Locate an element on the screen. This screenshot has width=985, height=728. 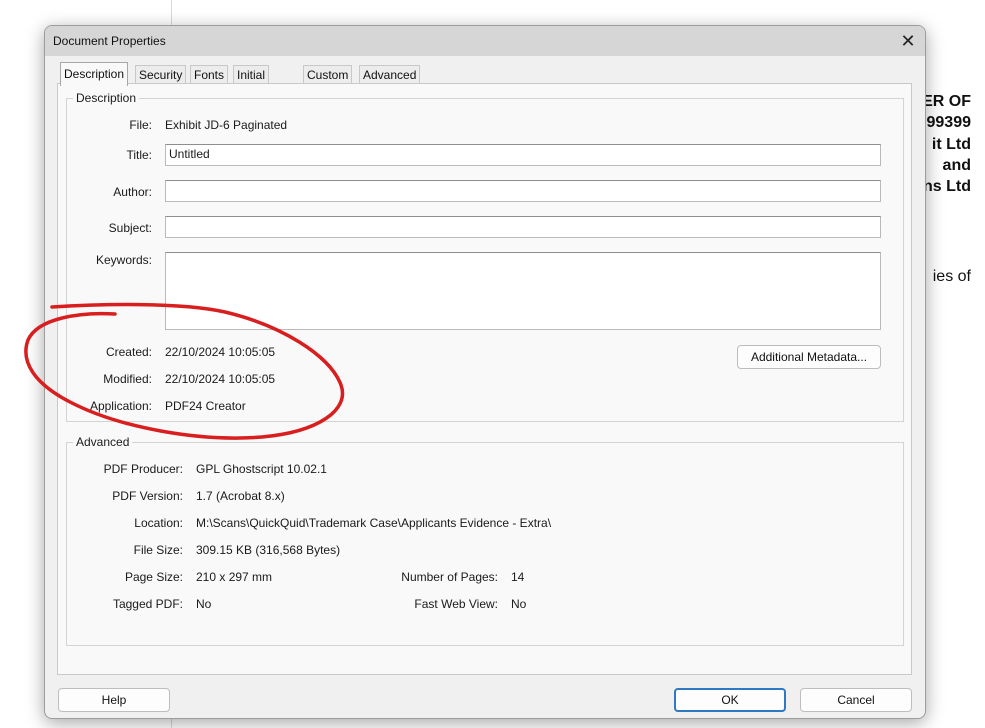
red-annotation-circle is located at coordinates (184, 371).